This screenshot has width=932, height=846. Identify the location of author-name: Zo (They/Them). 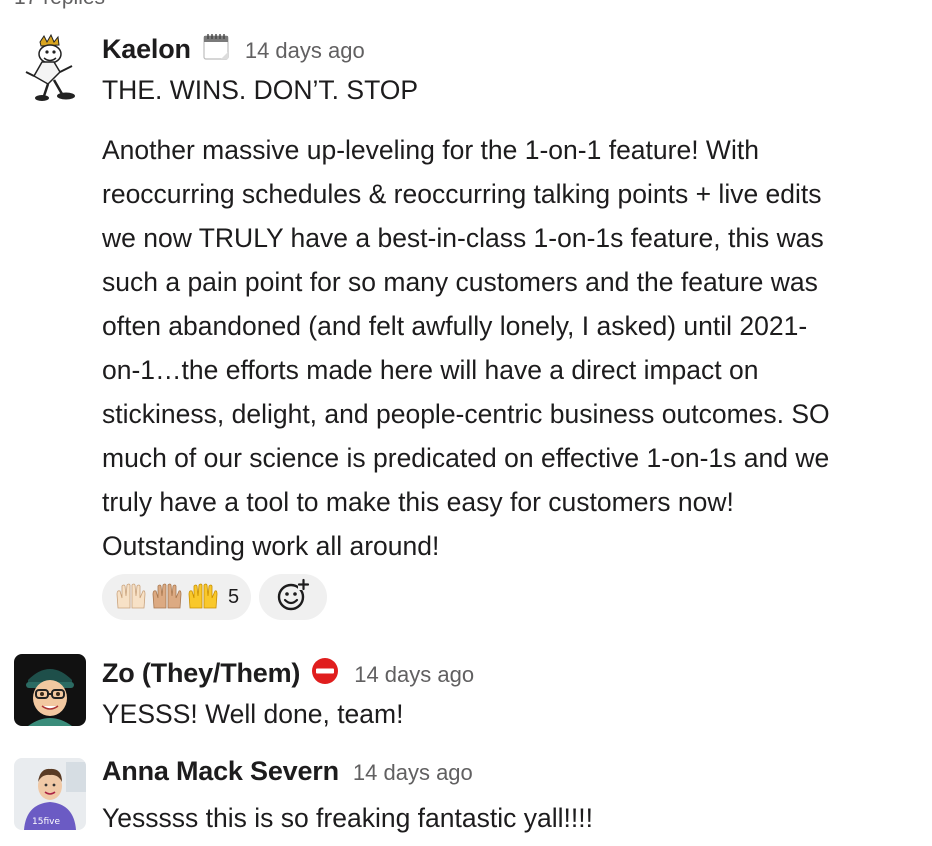
(201, 673).